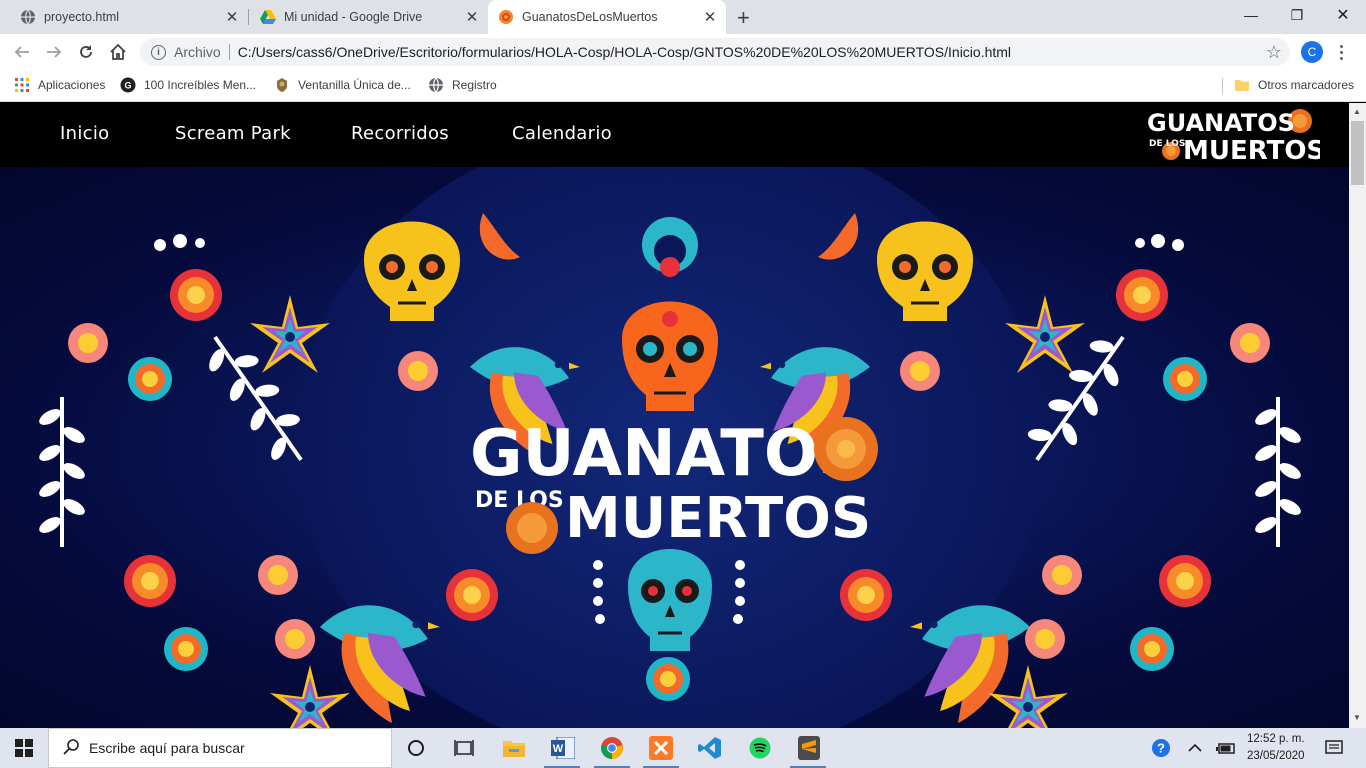 Image resolution: width=1366 pixels, height=768 pixels. What do you see at coordinates (506, 17) in the screenshot?
I see `marigold-icon` at bounding box center [506, 17].